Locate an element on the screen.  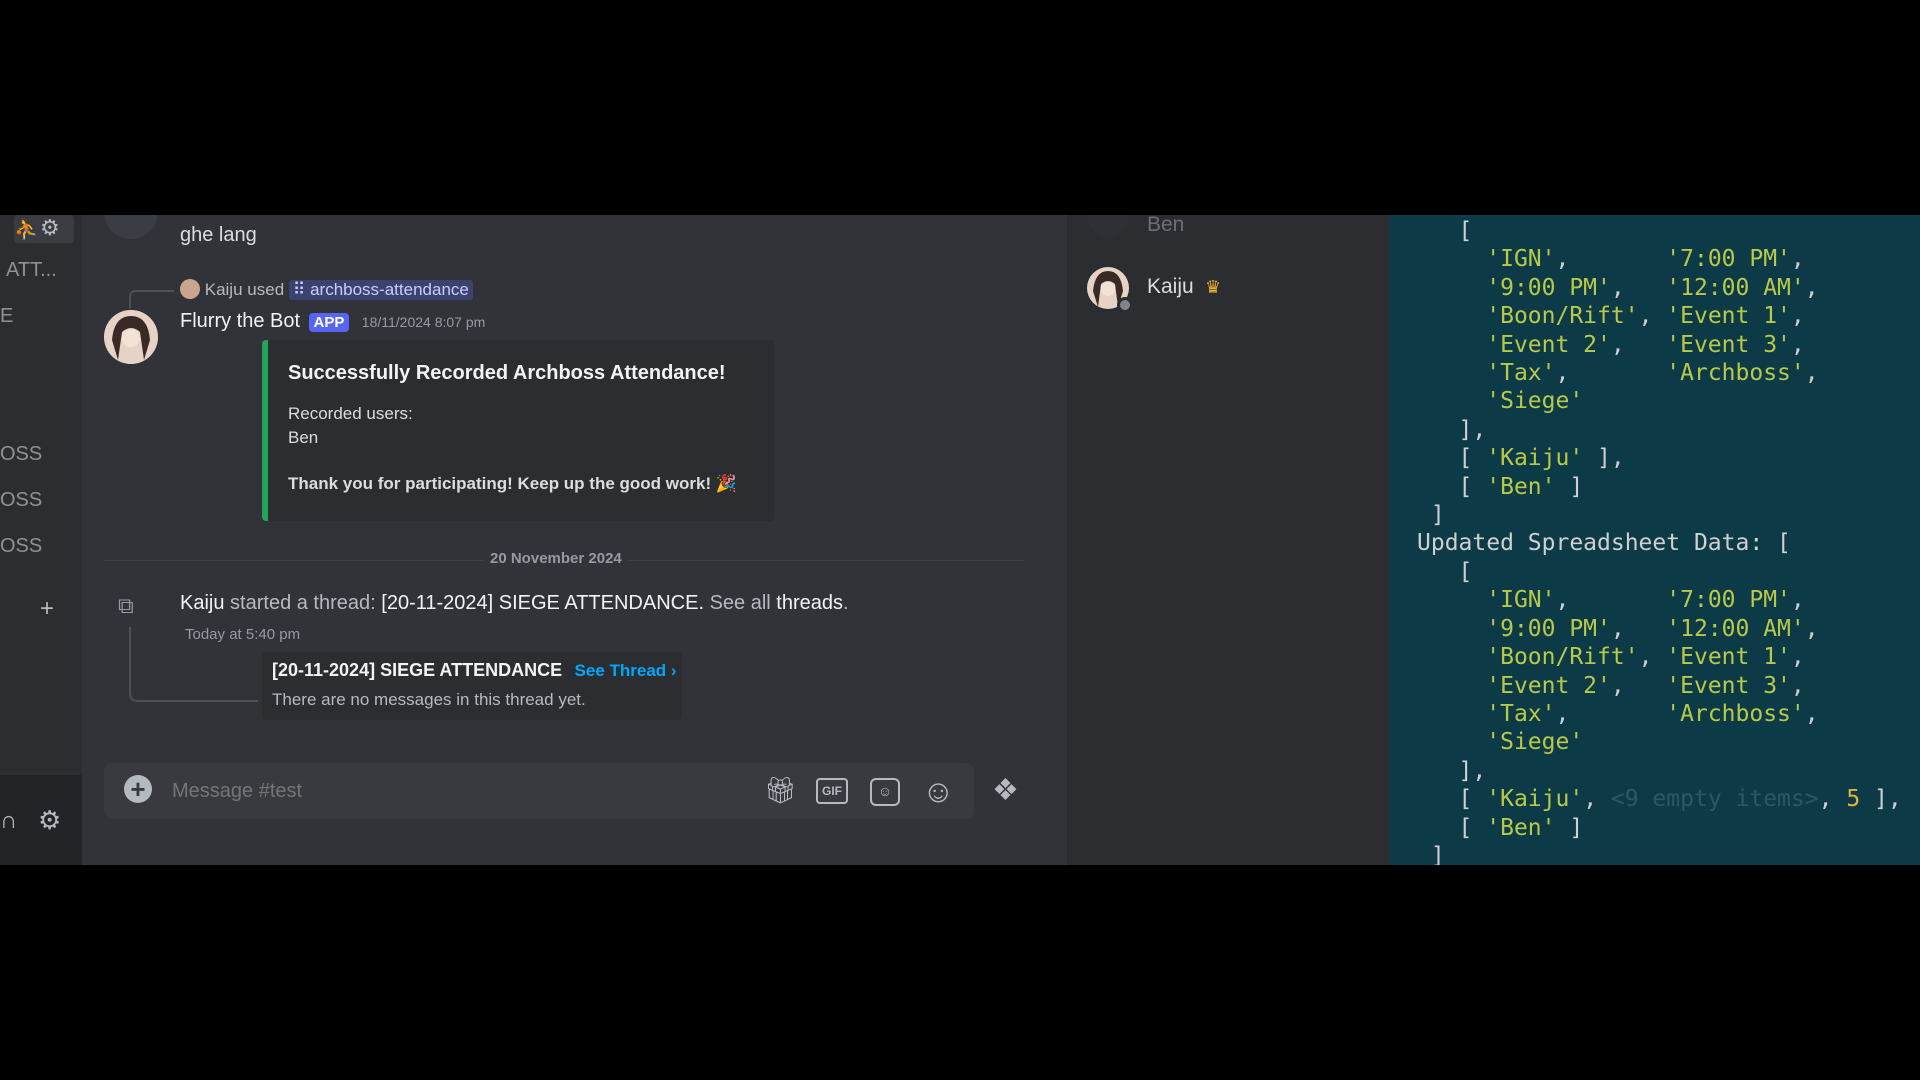
settings-gear-icon: ⚙ is located at coordinates (49, 820).